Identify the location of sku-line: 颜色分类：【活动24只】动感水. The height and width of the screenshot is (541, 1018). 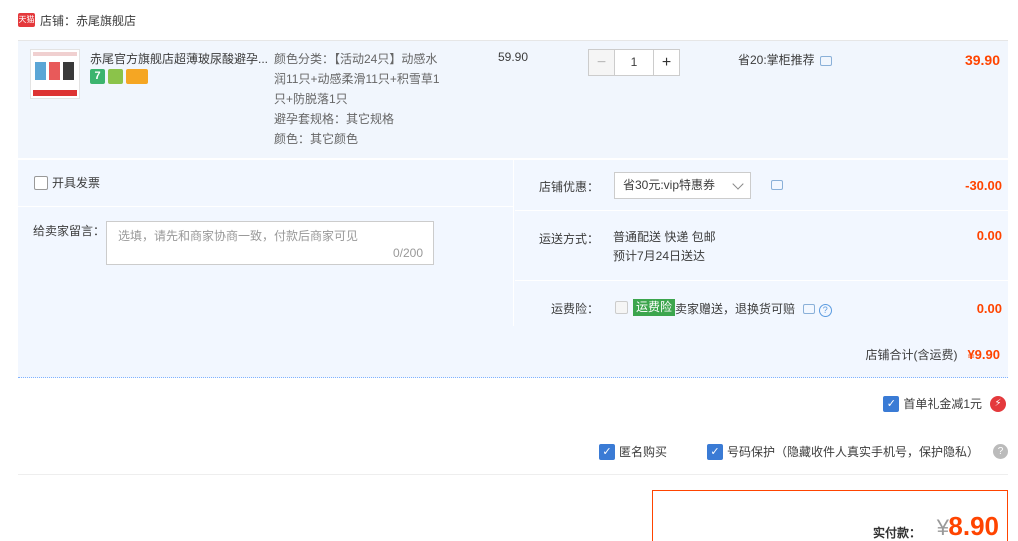
(356, 59).